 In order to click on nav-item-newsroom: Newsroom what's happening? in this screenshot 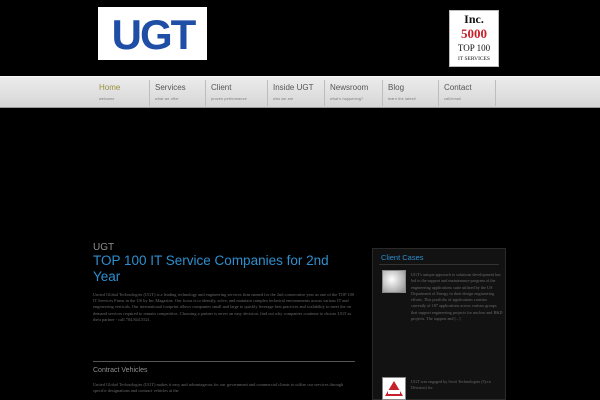, I will do `click(354, 93)`.